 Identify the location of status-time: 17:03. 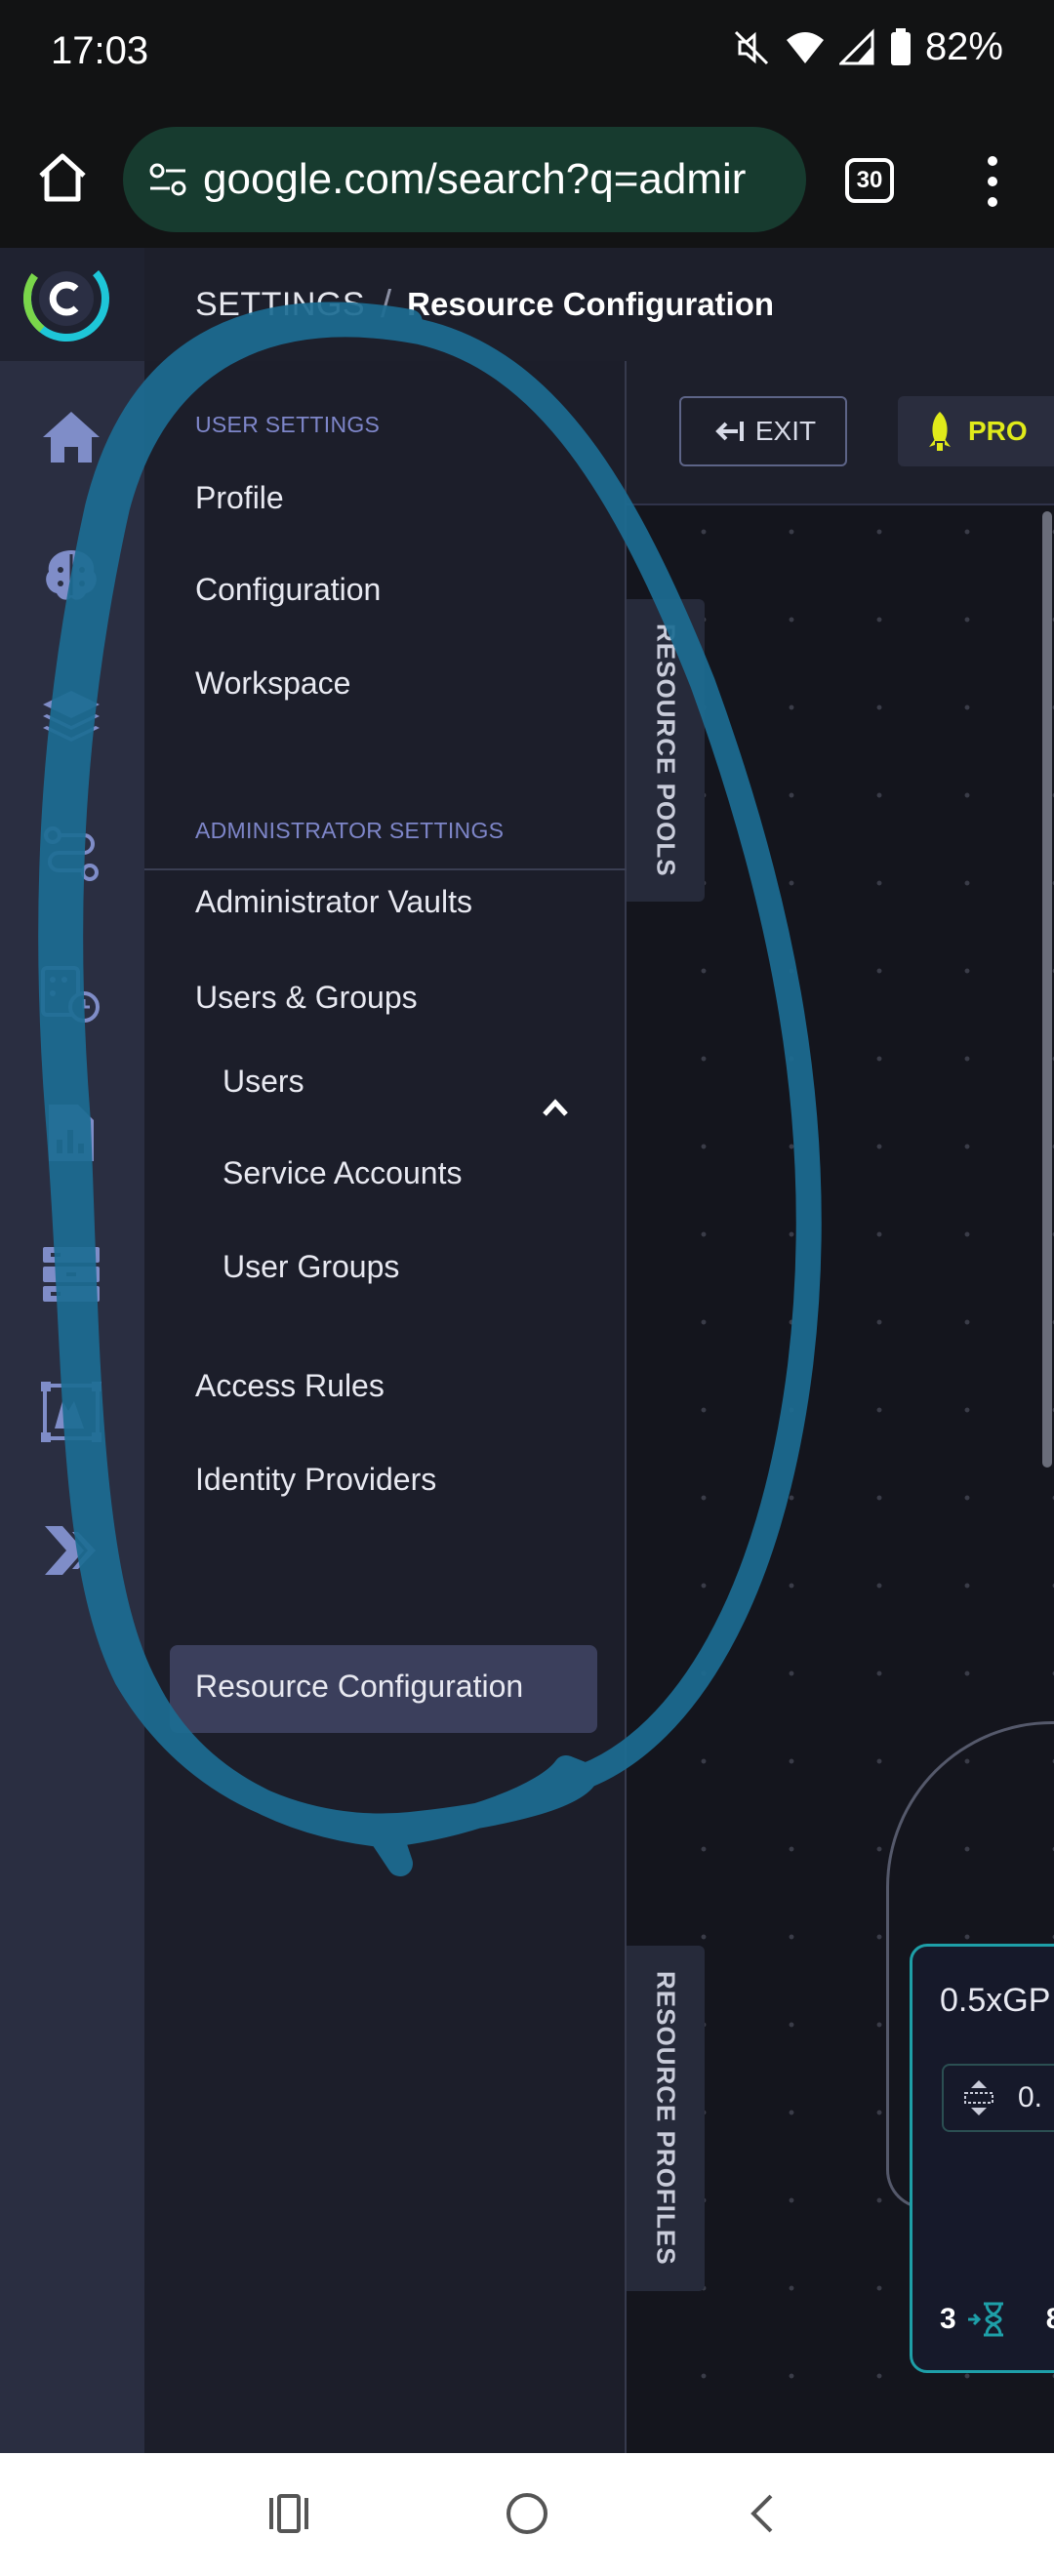
(100, 50).